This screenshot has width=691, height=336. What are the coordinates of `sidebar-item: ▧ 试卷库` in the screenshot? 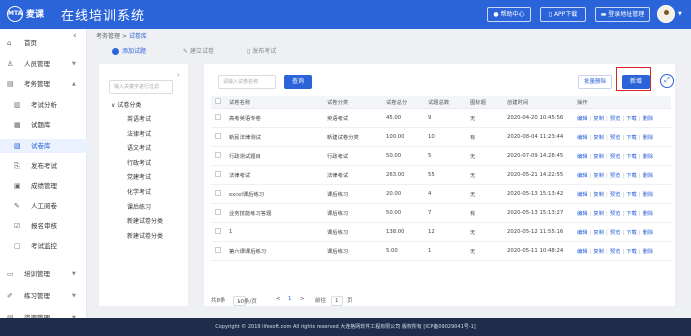 It's located at (43, 146).